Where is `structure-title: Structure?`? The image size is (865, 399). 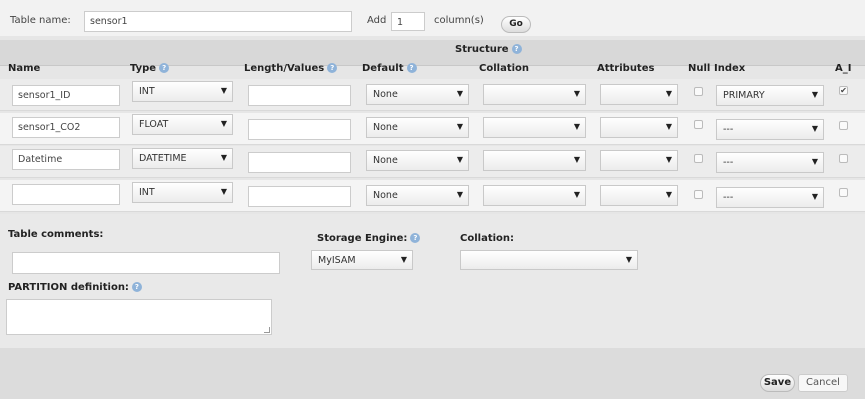 structure-title: Structure? is located at coordinates (488, 49).